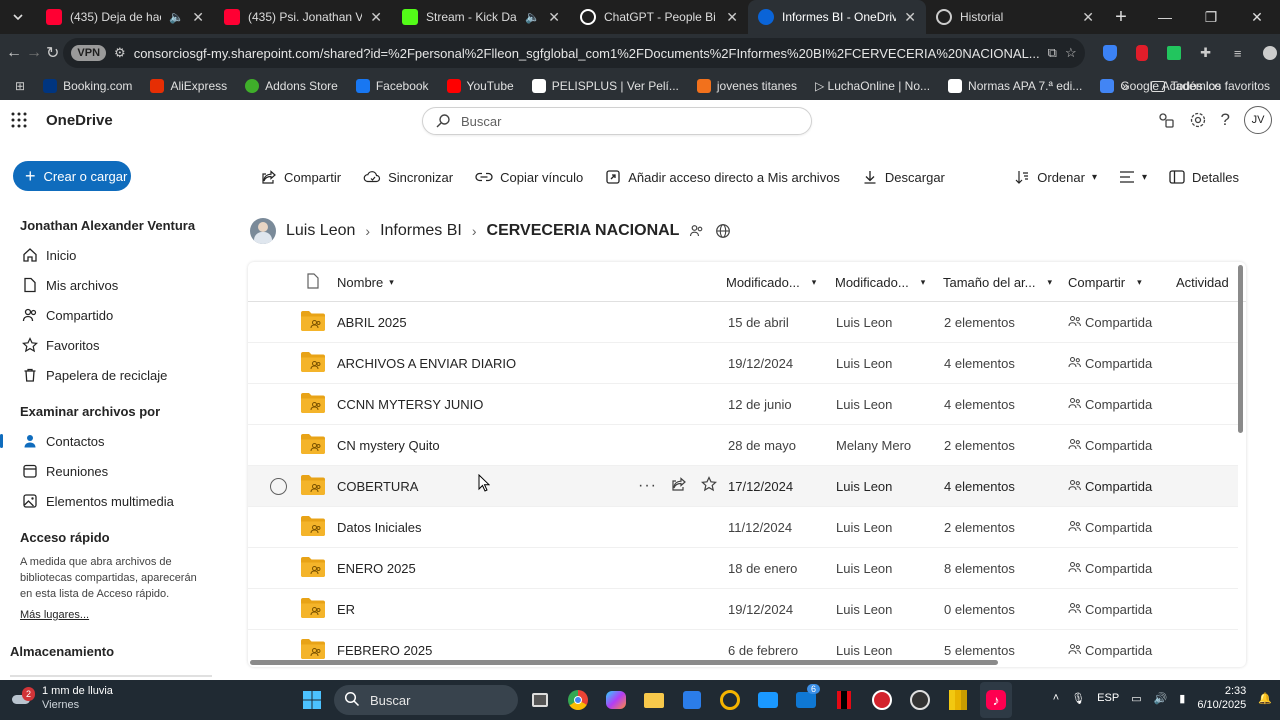 This screenshot has width=1280, height=720. What do you see at coordinates (1161, 698) in the screenshot?
I see `volume-icon: 🔊` at bounding box center [1161, 698].